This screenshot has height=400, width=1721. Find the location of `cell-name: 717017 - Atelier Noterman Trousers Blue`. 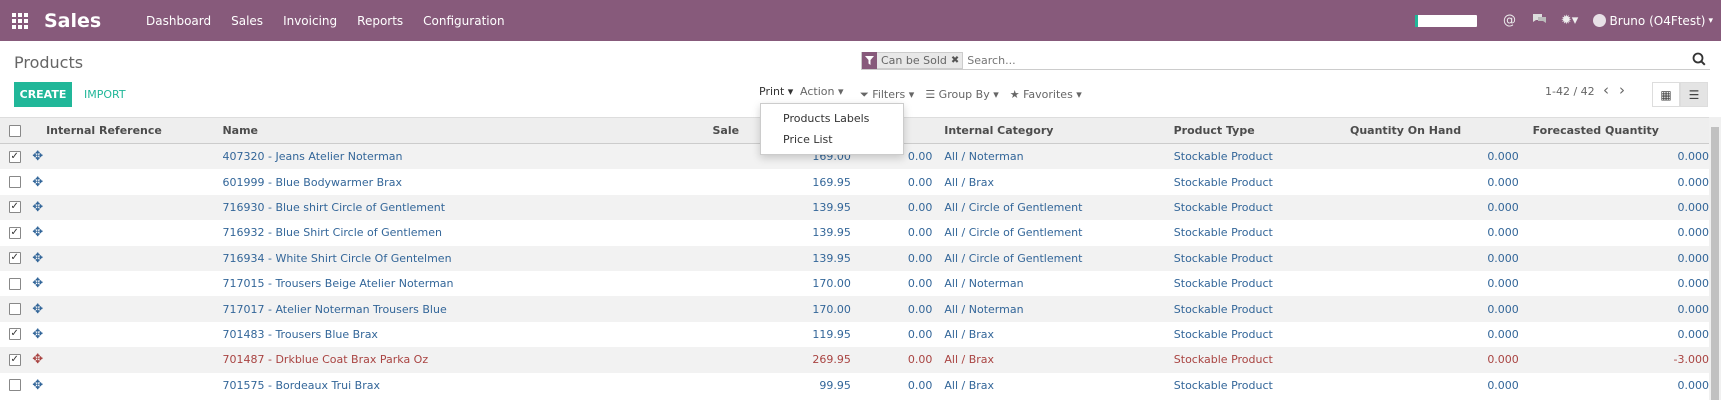

cell-name: 717017 - Atelier Noterman Trousers Blue is located at coordinates (334, 309).